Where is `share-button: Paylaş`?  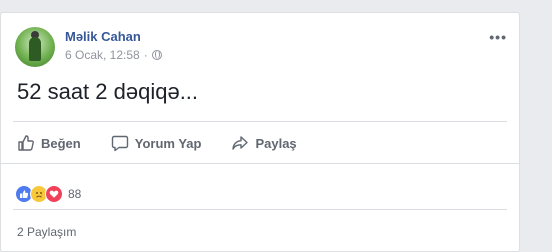
share-button: Paylaş is located at coordinates (262, 143).